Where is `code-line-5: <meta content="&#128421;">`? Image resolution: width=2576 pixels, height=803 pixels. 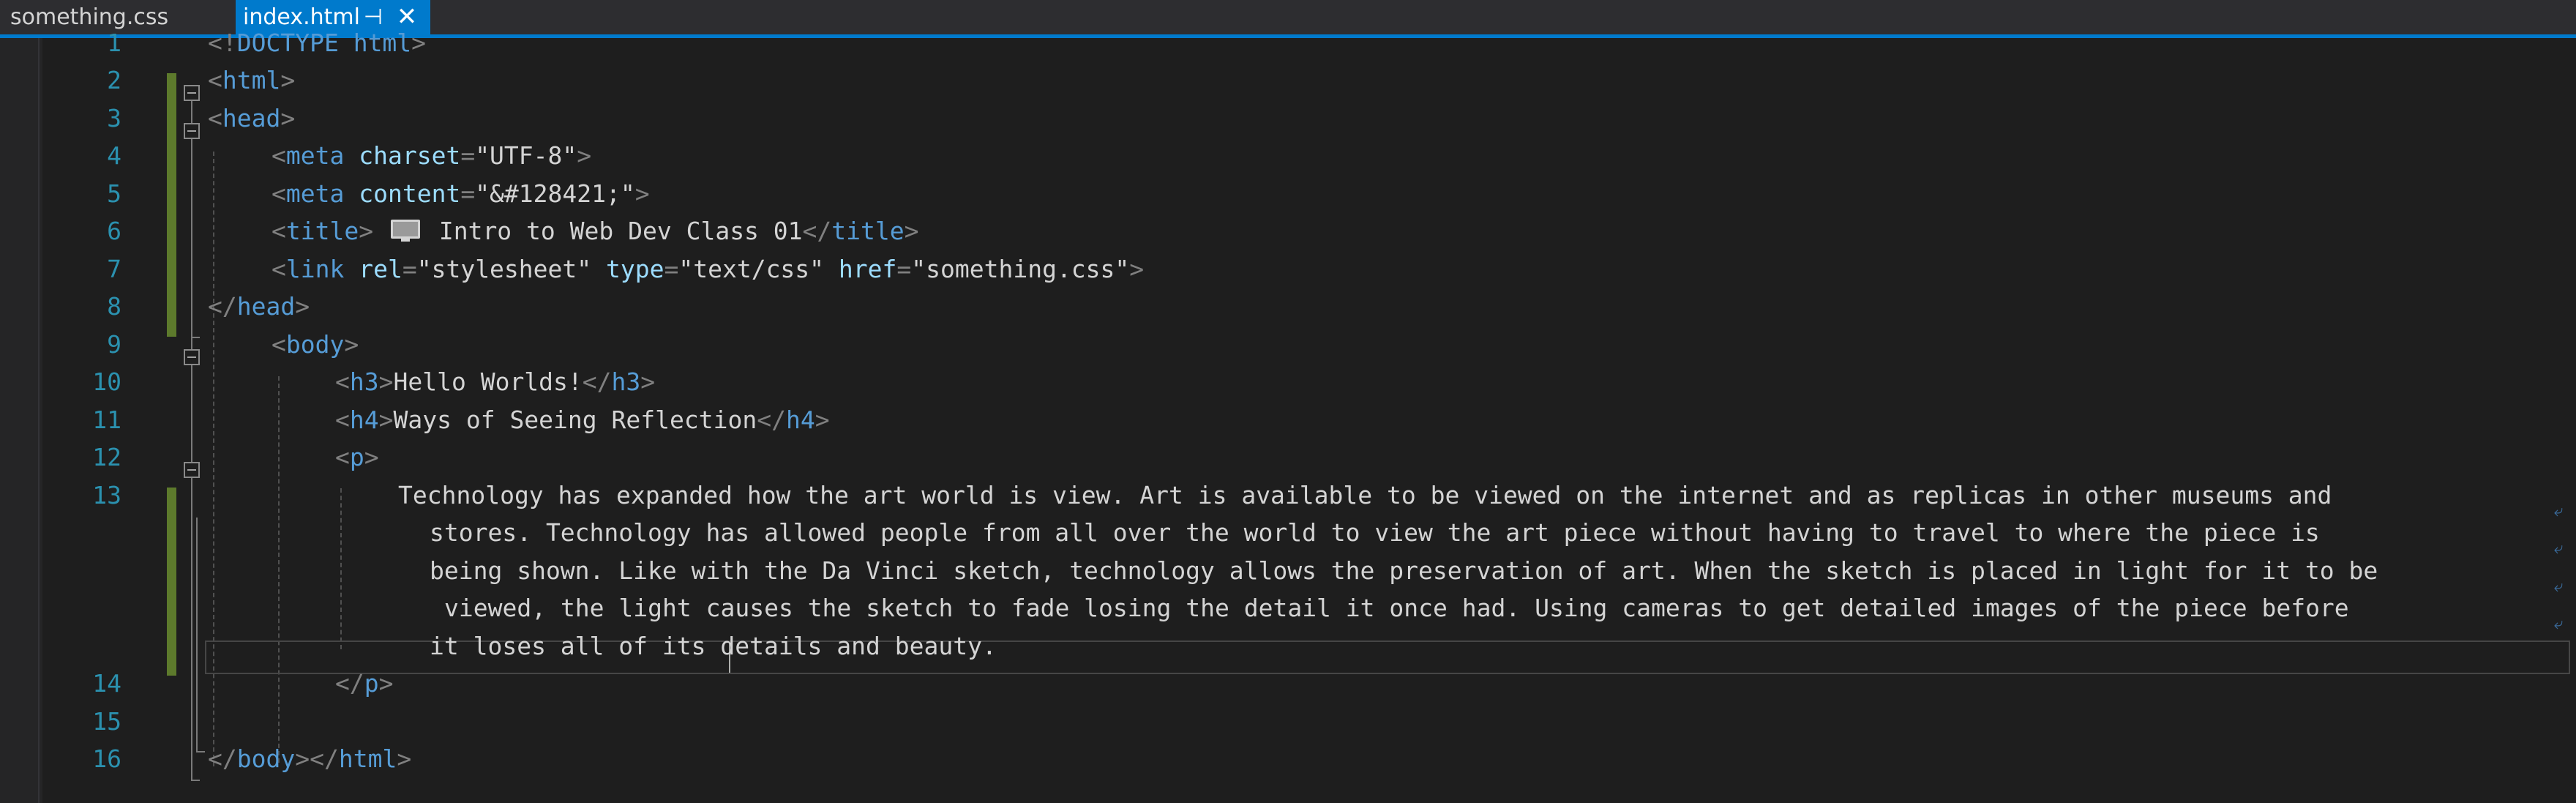 code-line-5: <meta content="&#128421;"> is located at coordinates (461, 194).